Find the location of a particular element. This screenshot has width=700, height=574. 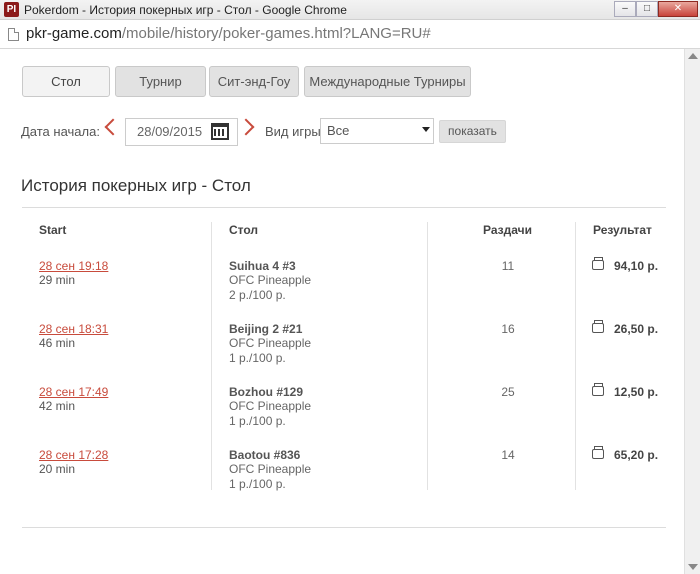

game-result: 12,50 р. is located at coordinates (636, 392).